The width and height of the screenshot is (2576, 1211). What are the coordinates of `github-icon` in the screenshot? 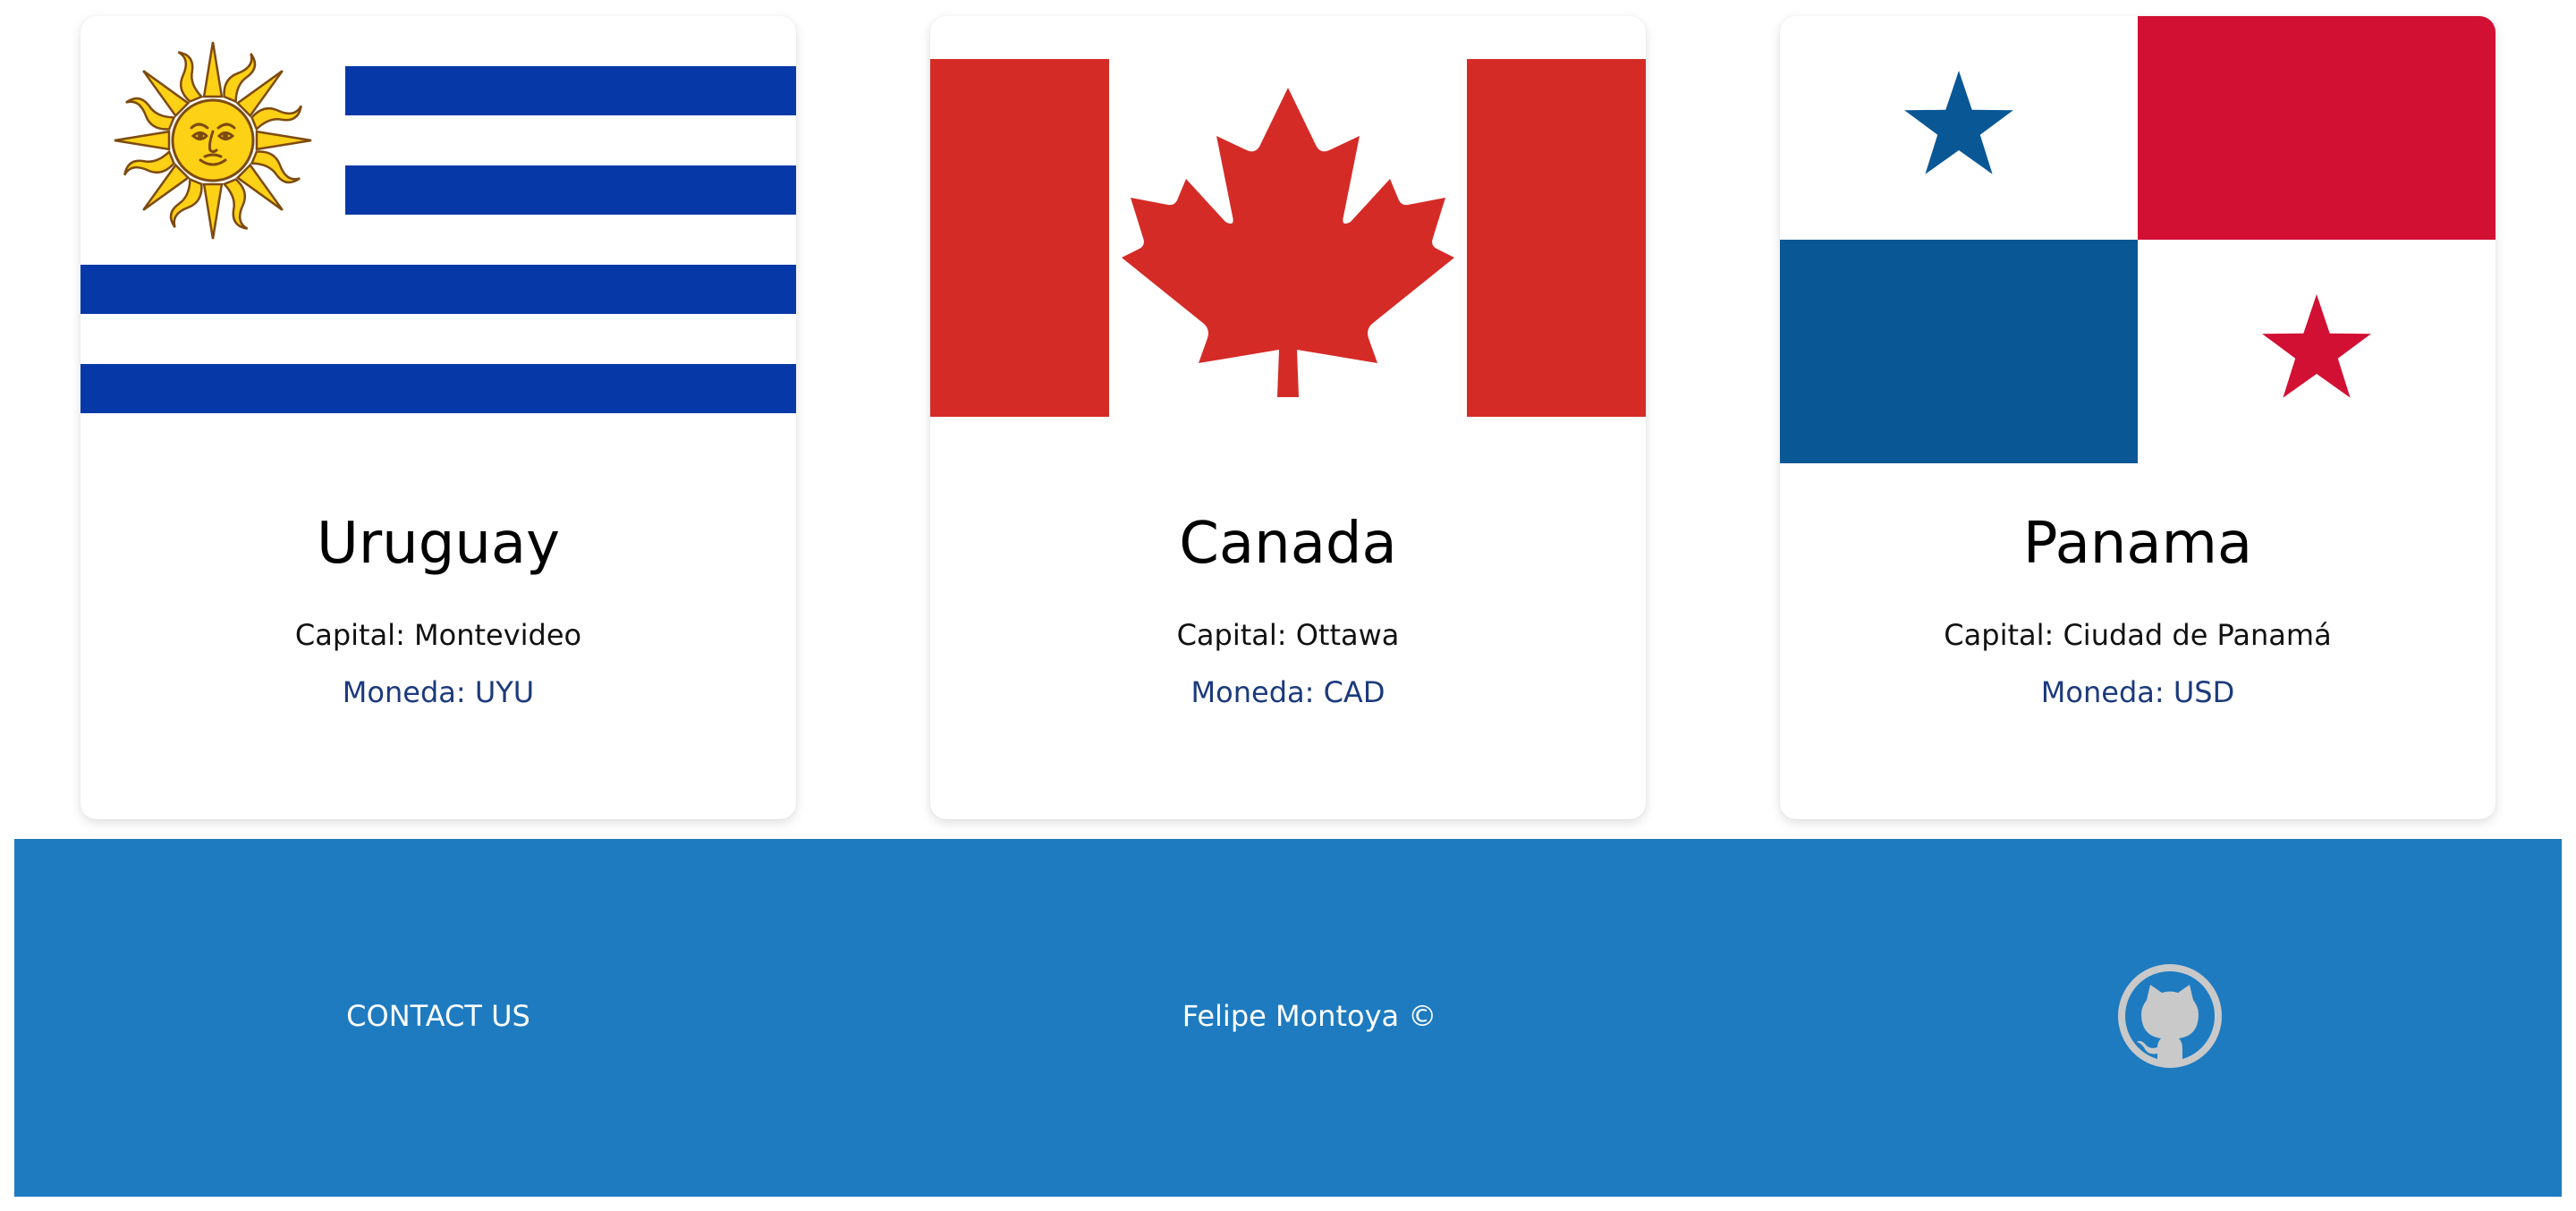 It's located at (2169, 1016).